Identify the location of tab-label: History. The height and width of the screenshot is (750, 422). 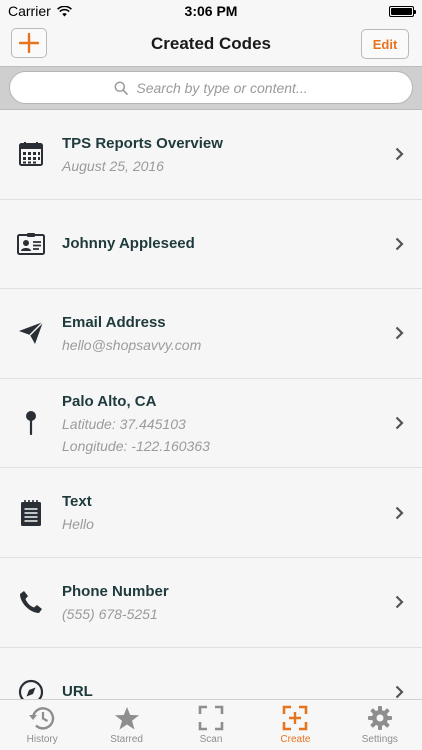
(42, 739).